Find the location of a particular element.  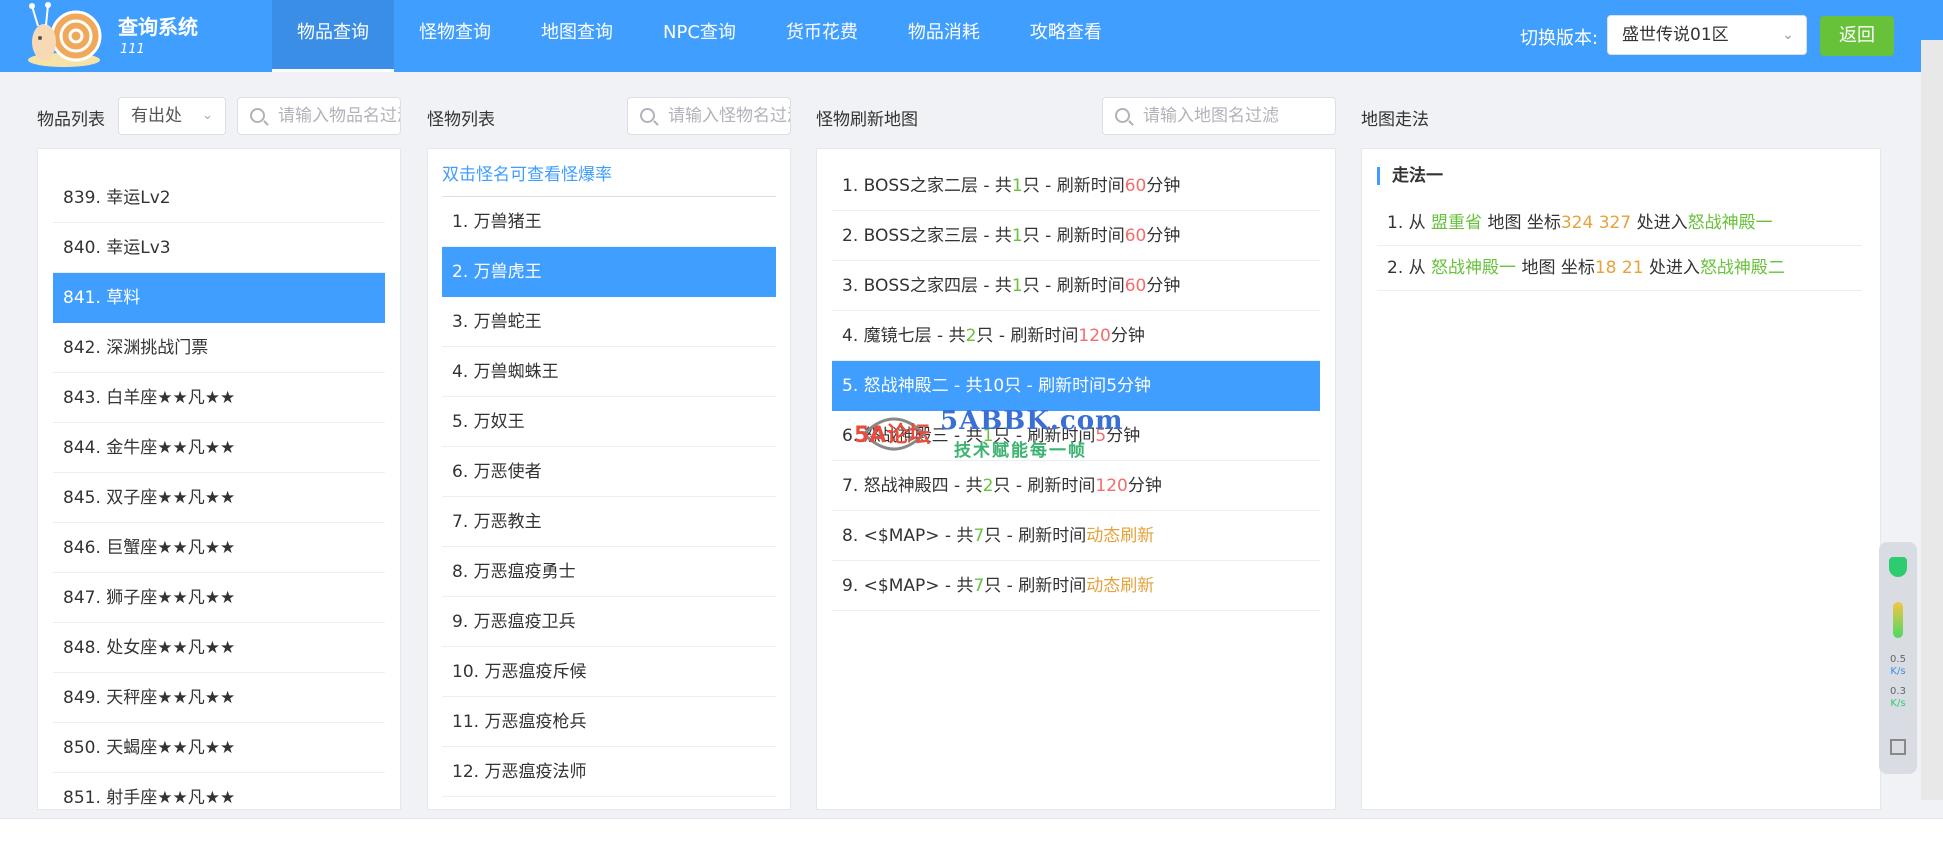

item-row: 849. 天秤座★★凡★★ is located at coordinates (219, 698).